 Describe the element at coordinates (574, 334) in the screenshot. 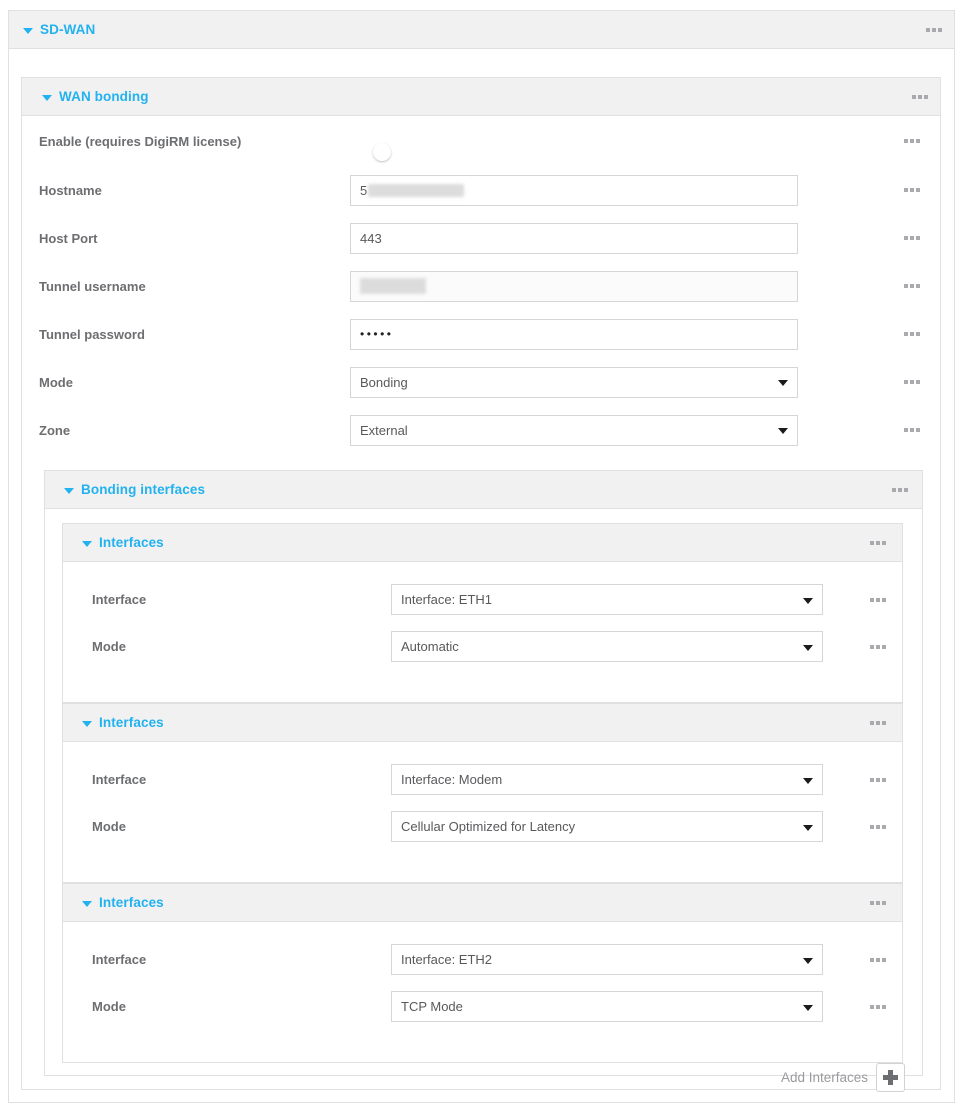

I see `tunnel-password-input: •••••` at that location.